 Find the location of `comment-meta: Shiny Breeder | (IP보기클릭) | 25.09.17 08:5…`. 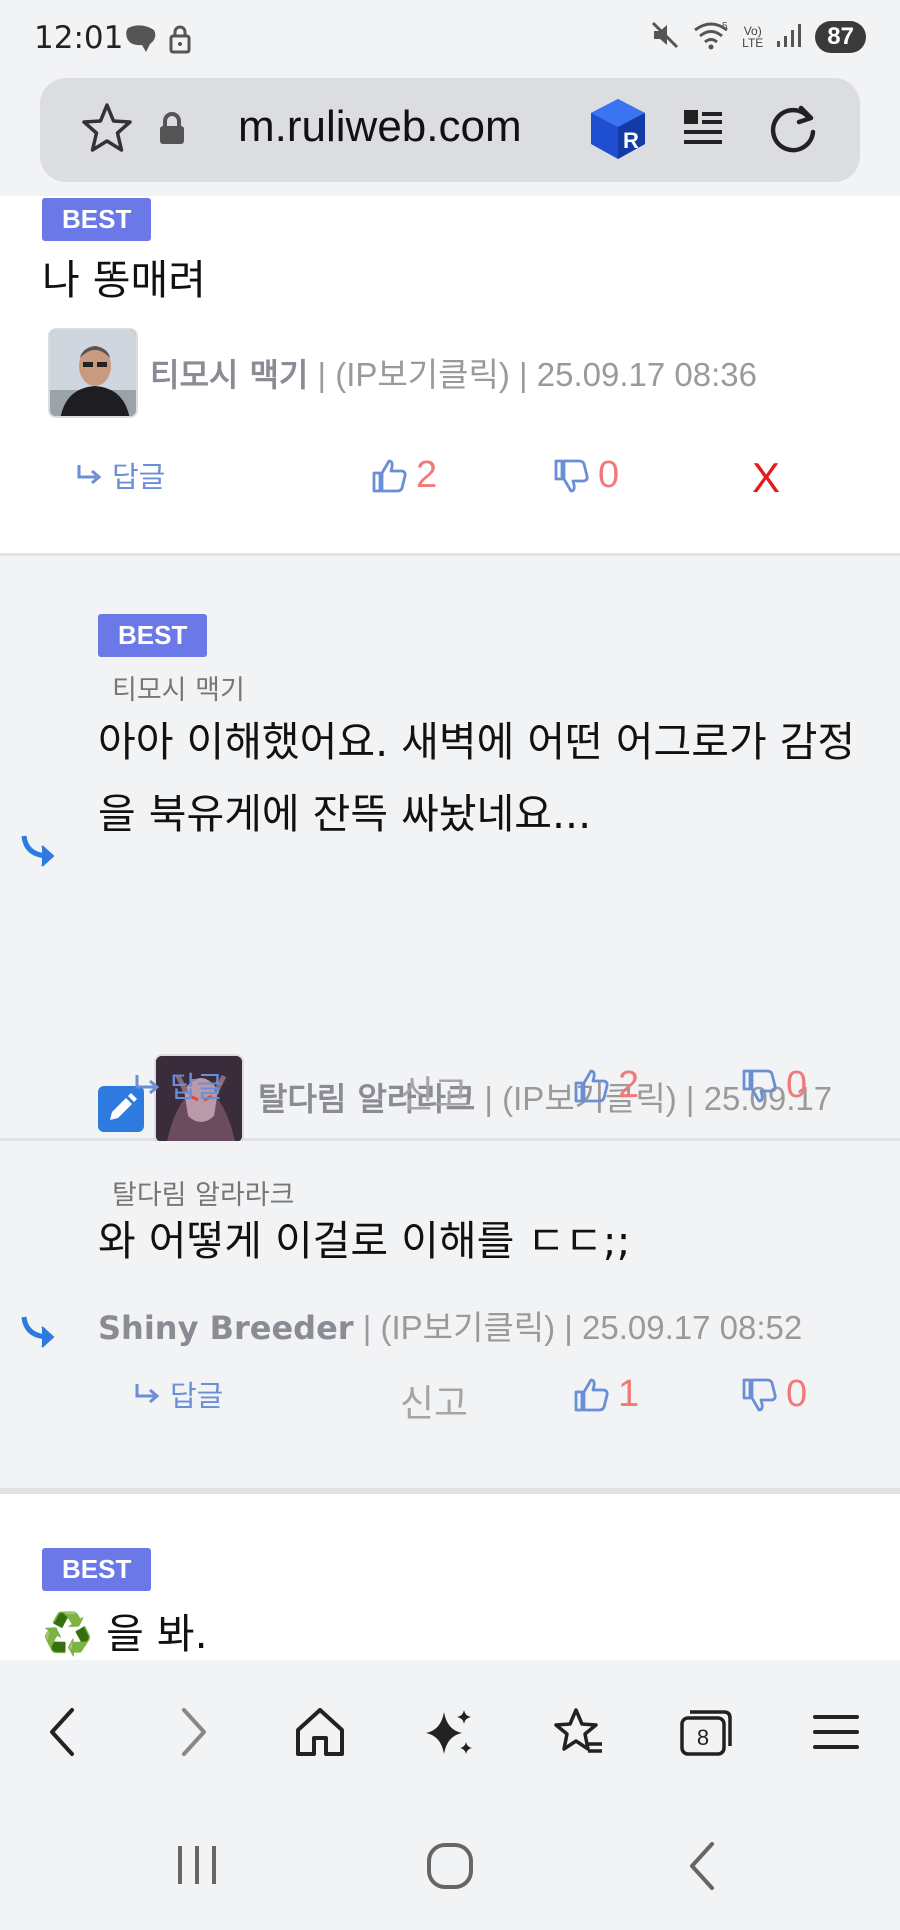

comment-meta: Shiny Breeder | (IP보기클릭) | 25.09.17 08:5… is located at coordinates (450, 1325).